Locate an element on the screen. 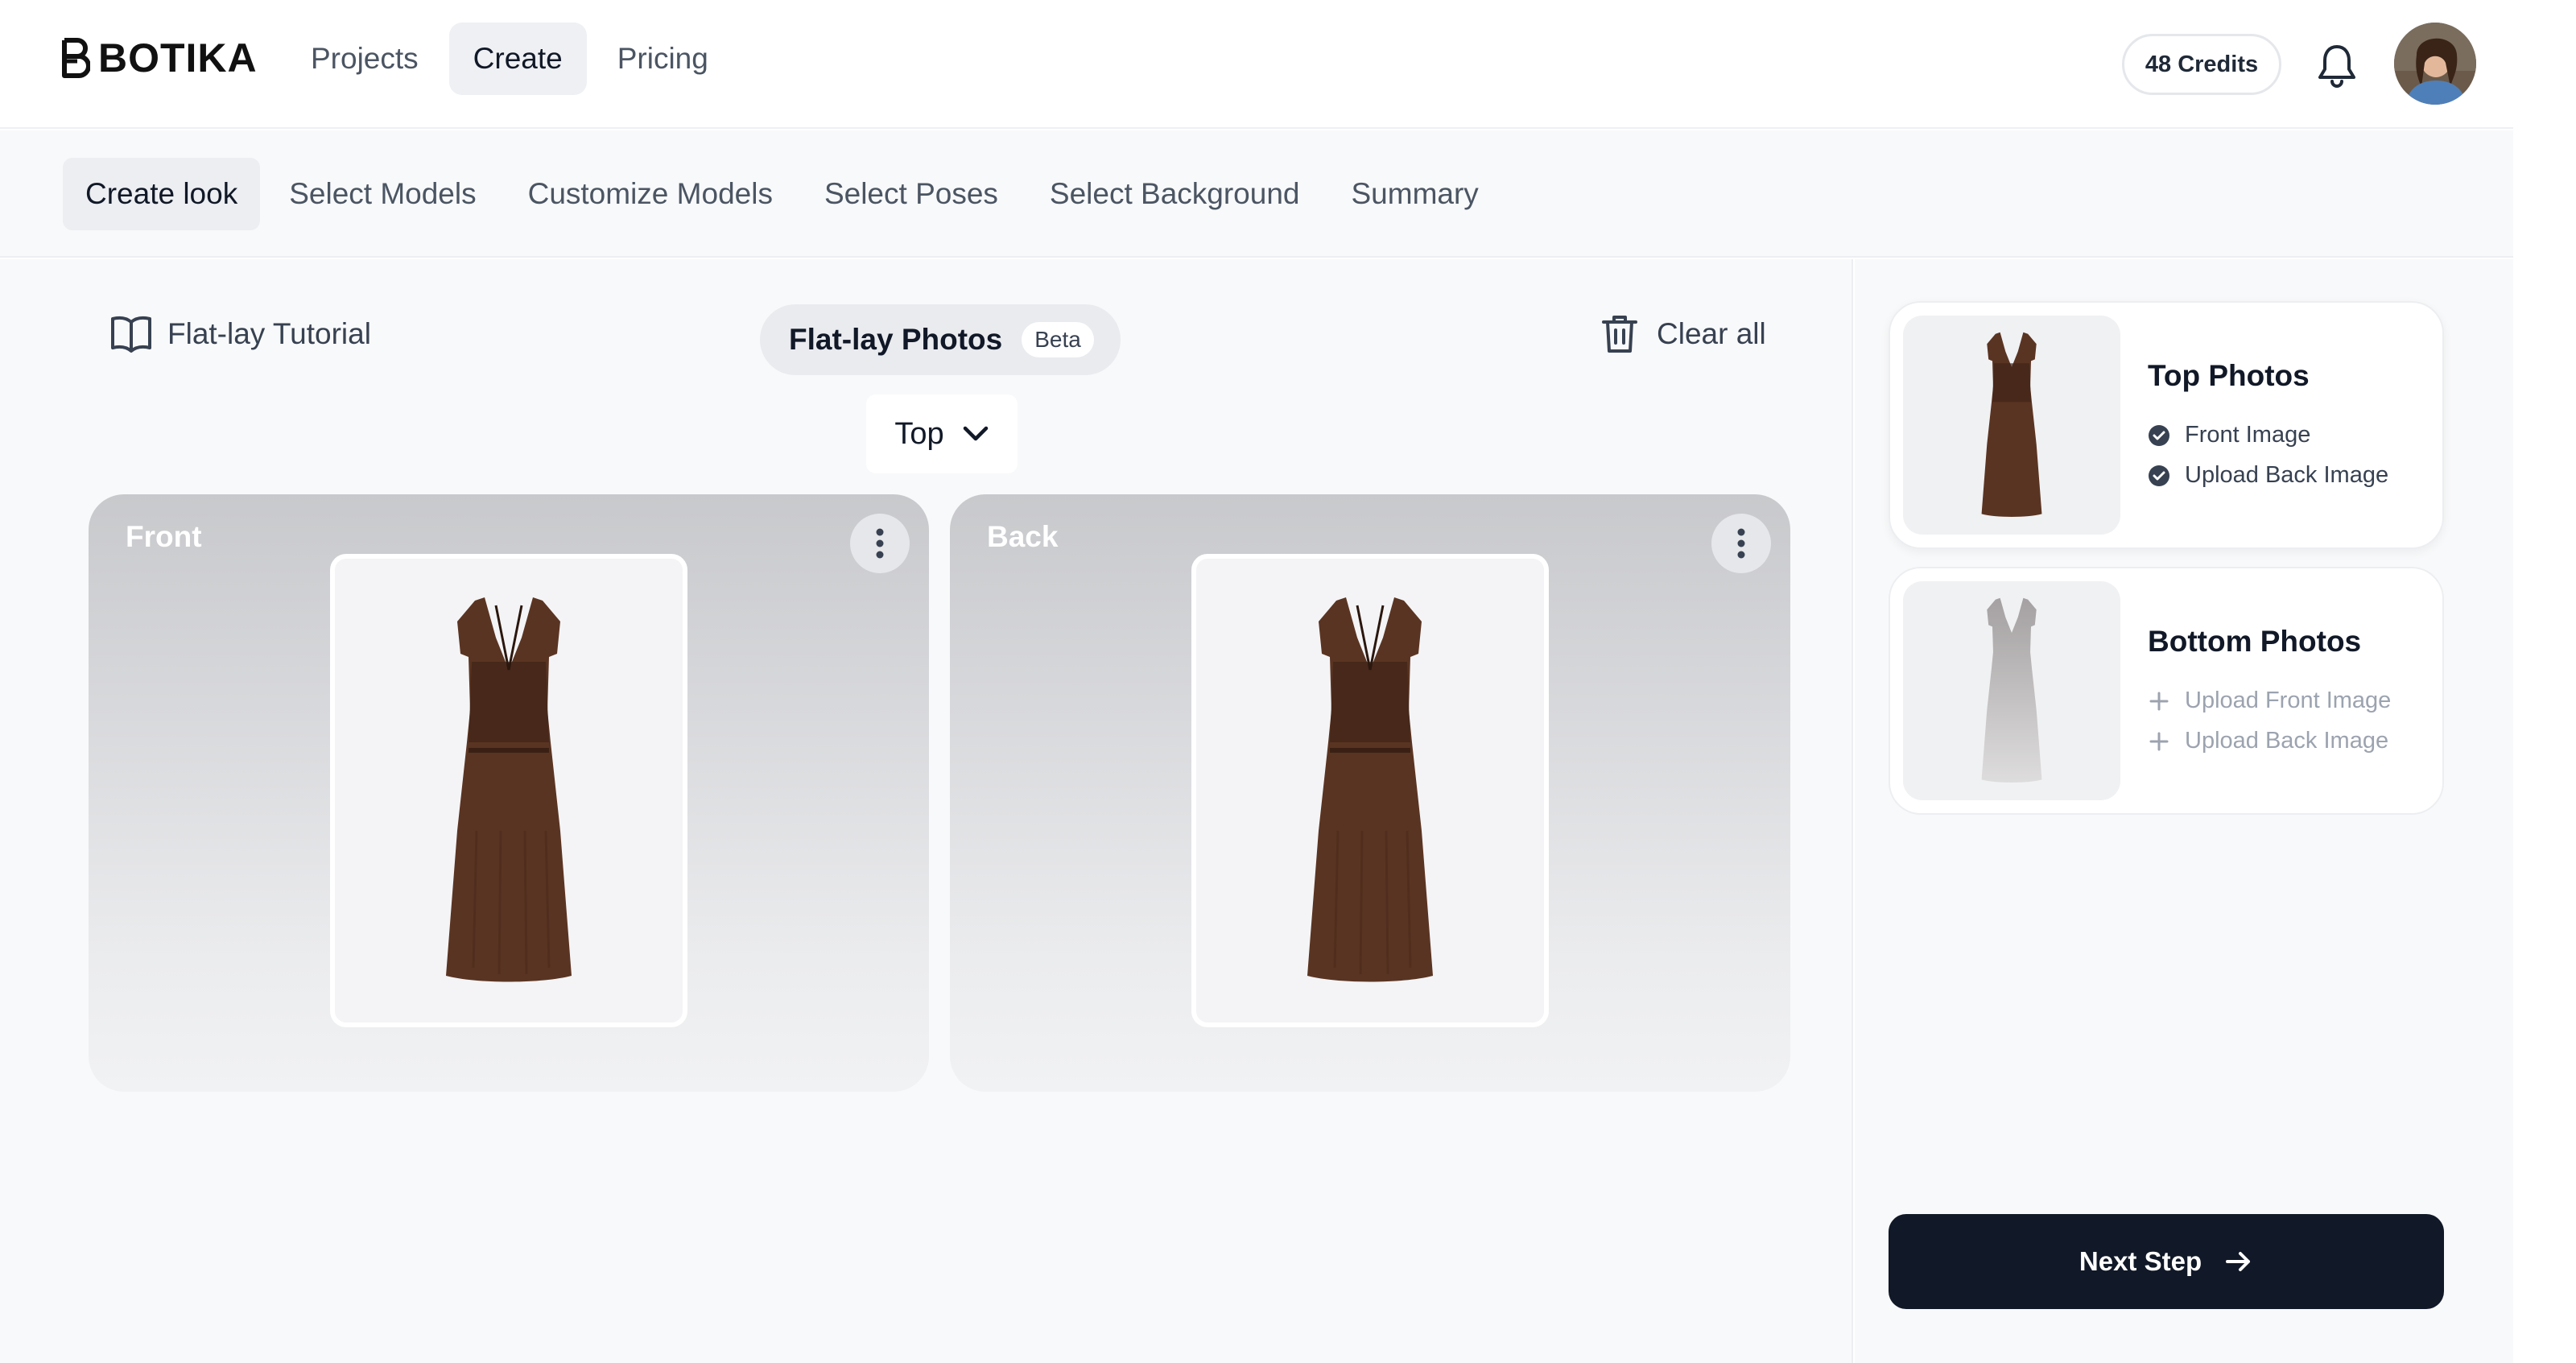  flatlay-tutorial-link: Flat-lay Tutorial is located at coordinates (240, 334).